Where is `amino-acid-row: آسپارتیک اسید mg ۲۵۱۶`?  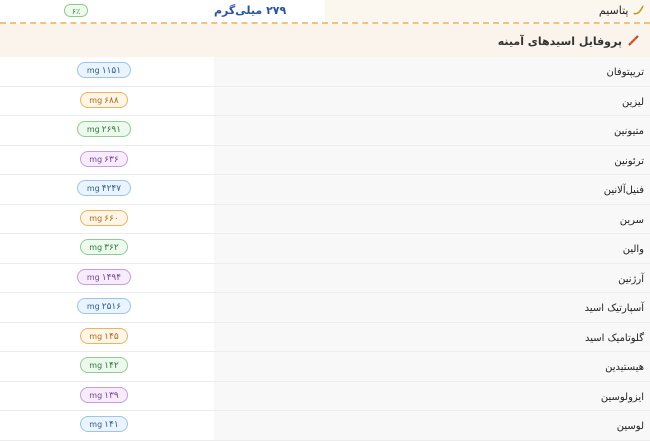 amino-acid-row: آسپارتیک اسید mg ۲۵۱۶ is located at coordinates (325, 308).